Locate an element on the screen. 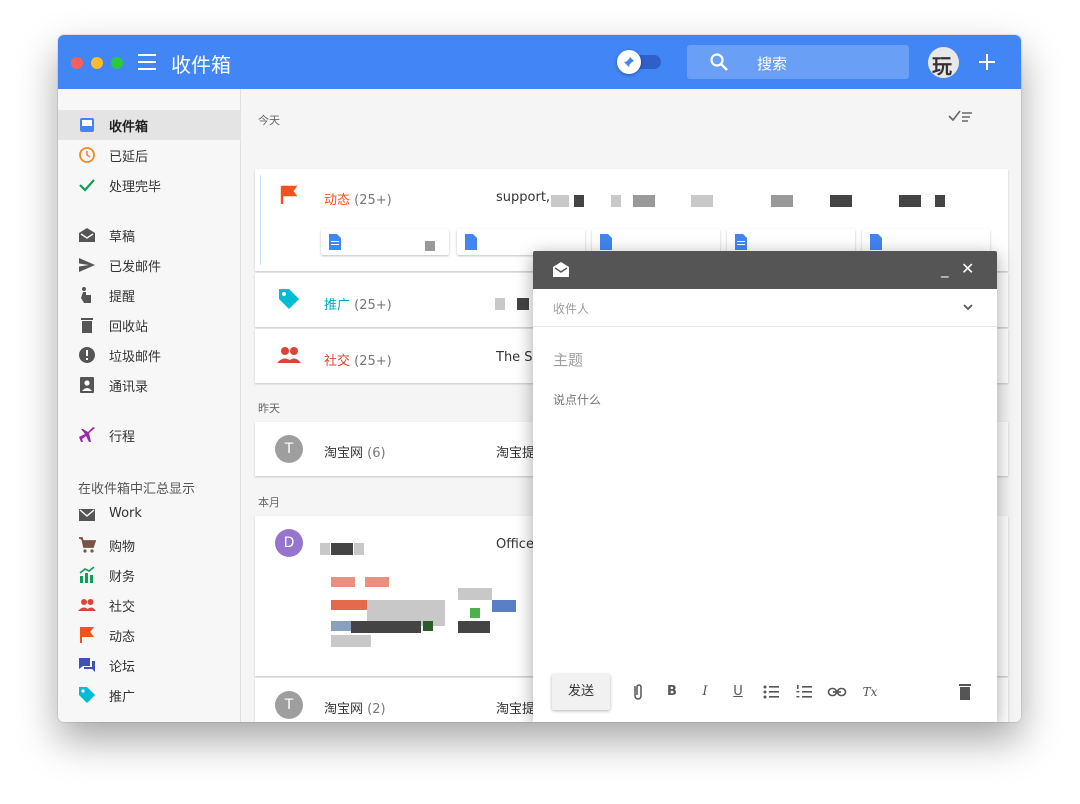  numbered-list-icon is located at coordinates (804, 692).